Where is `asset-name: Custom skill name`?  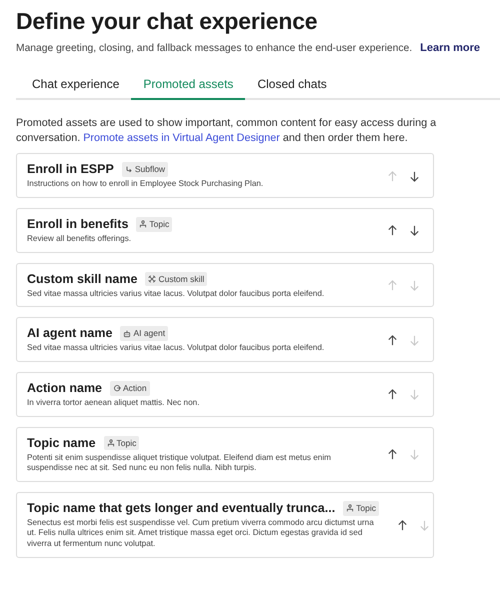 asset-name: Custom skill name is located at coordinates (82, 279).